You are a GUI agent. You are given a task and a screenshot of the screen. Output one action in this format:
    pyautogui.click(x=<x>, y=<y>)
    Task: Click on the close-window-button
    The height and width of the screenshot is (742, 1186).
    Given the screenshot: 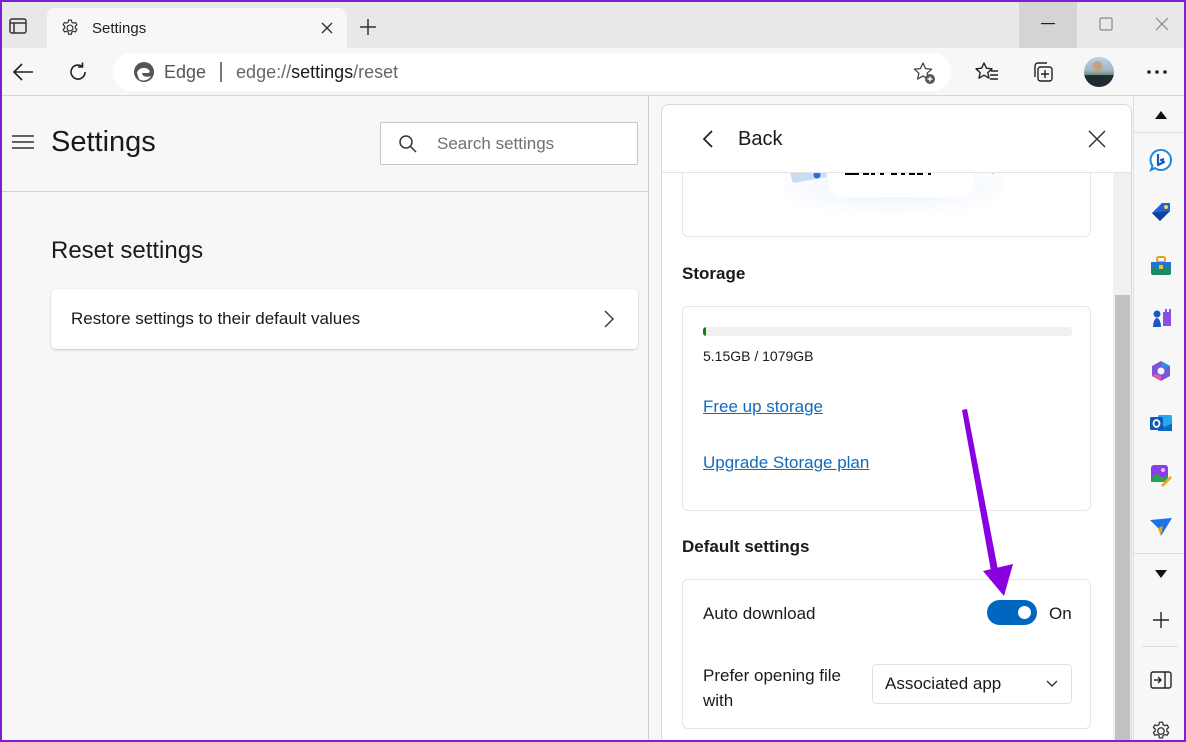 What is the action you would take?
    pyautogui.click(x=1159, y=24)
    